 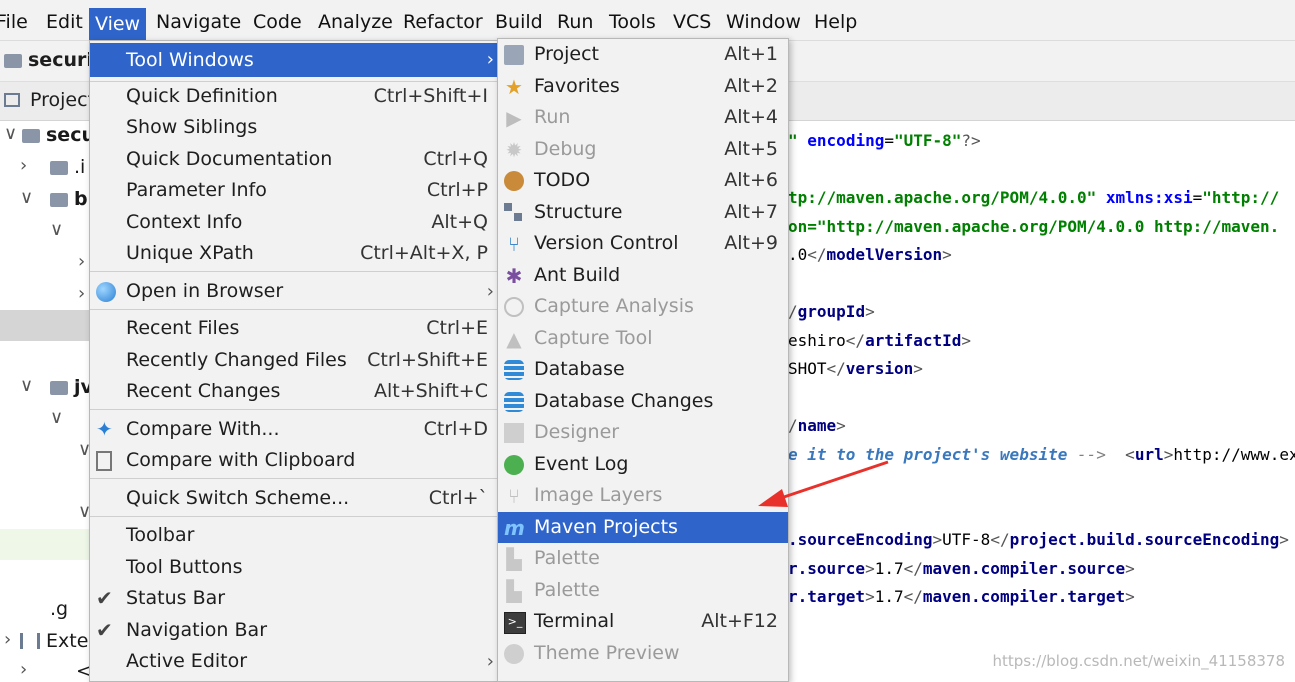 I want to click on menu-item-parameter-info: Parameter Info Ctrl+P, so click(x=294, y=190).